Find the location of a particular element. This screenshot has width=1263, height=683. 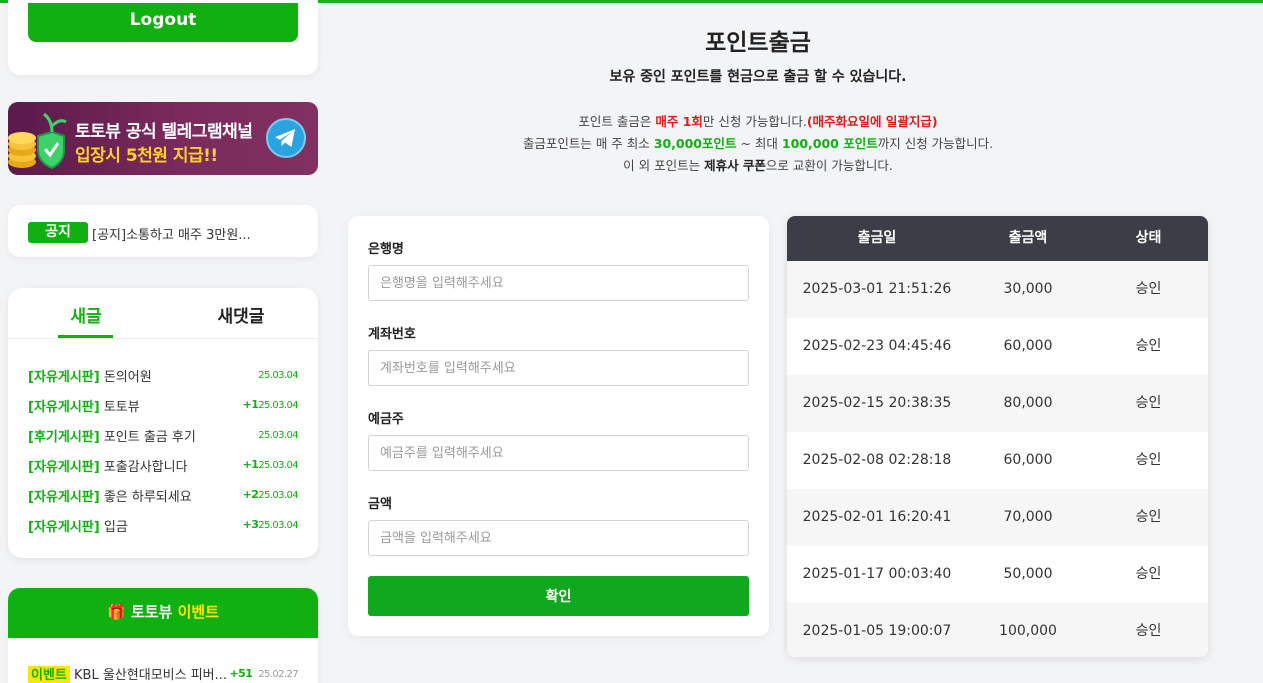

row-date: 2025-01-05 19:00:07 is located at coordinates (877, 631).